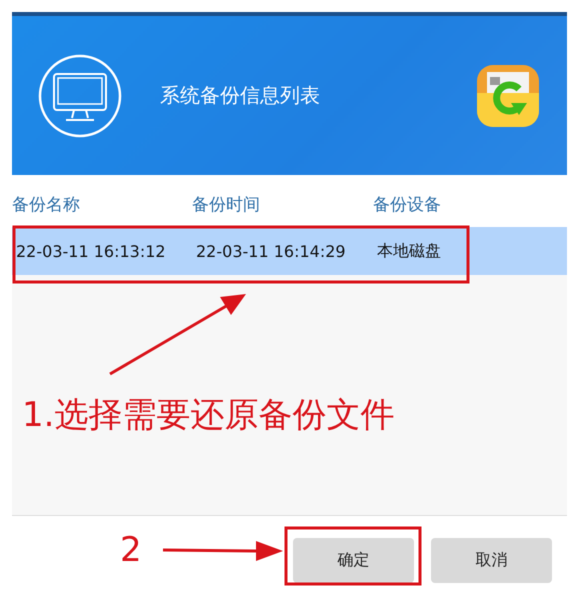 This screenshot has height=598, width=583. Describe the element at coordinates (407, 205) in the screenshot. I see `column-header: 备份设备` at that location.